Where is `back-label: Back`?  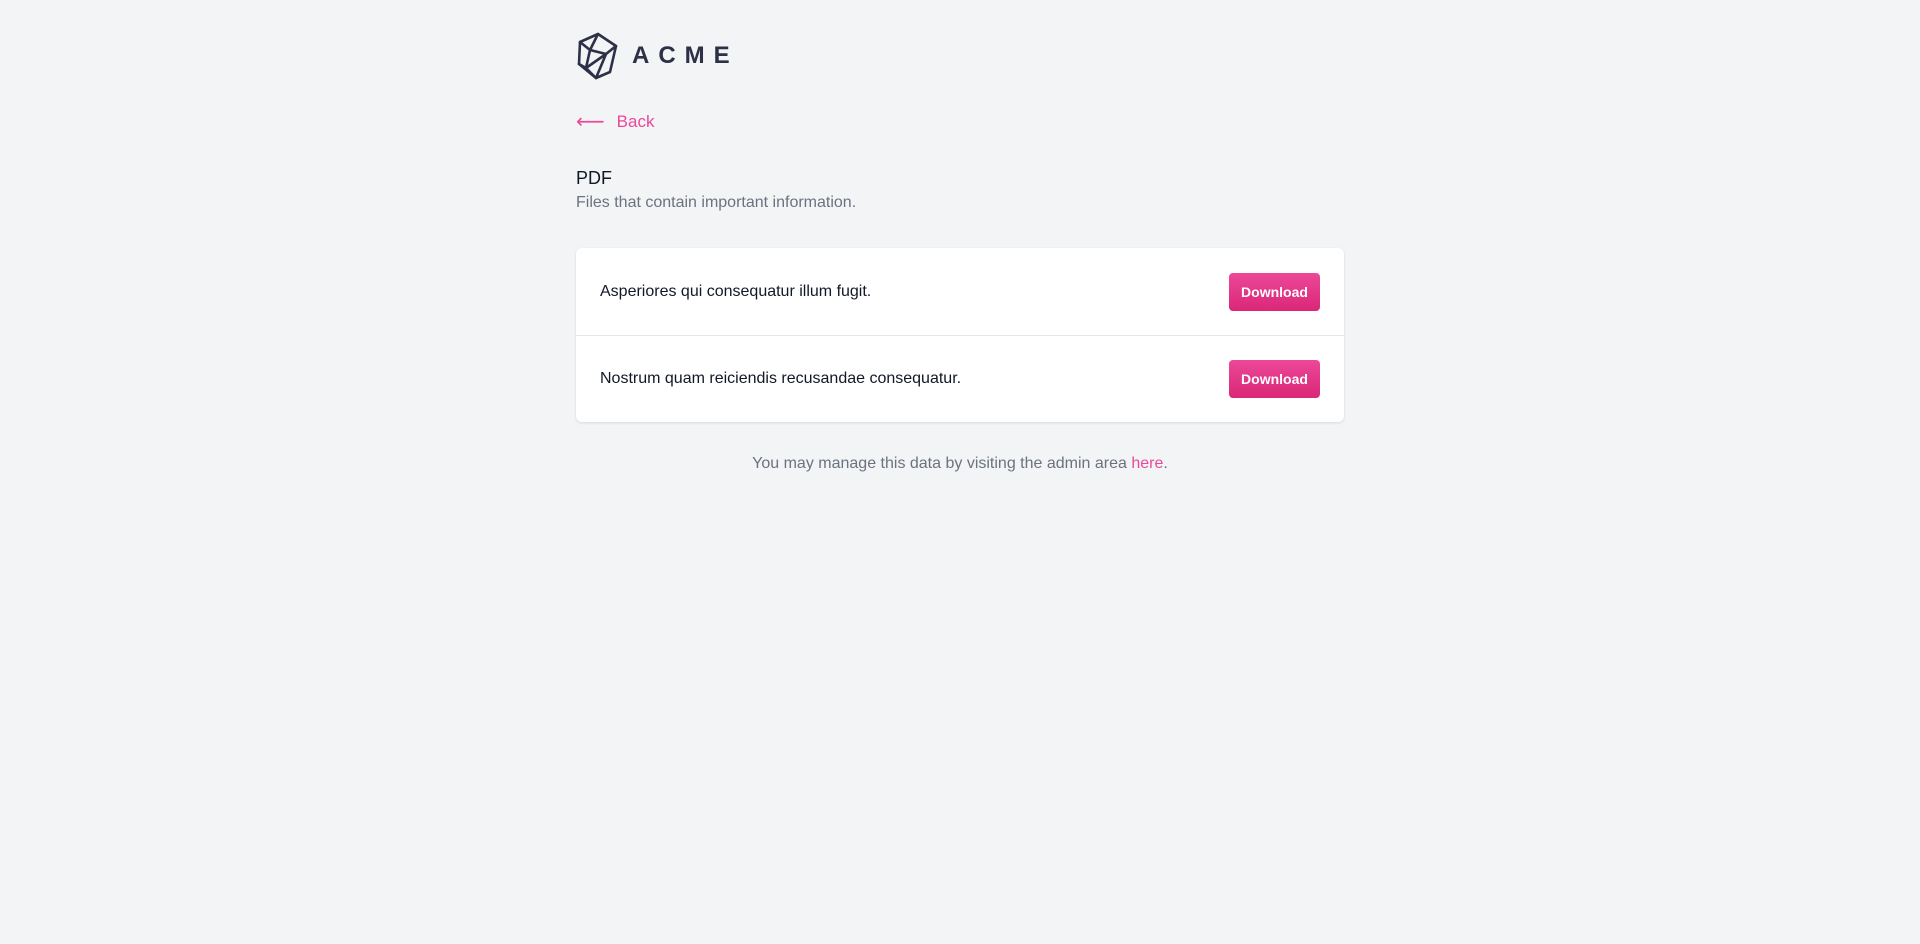 back-label: Back is located at coordinates (635, 121).